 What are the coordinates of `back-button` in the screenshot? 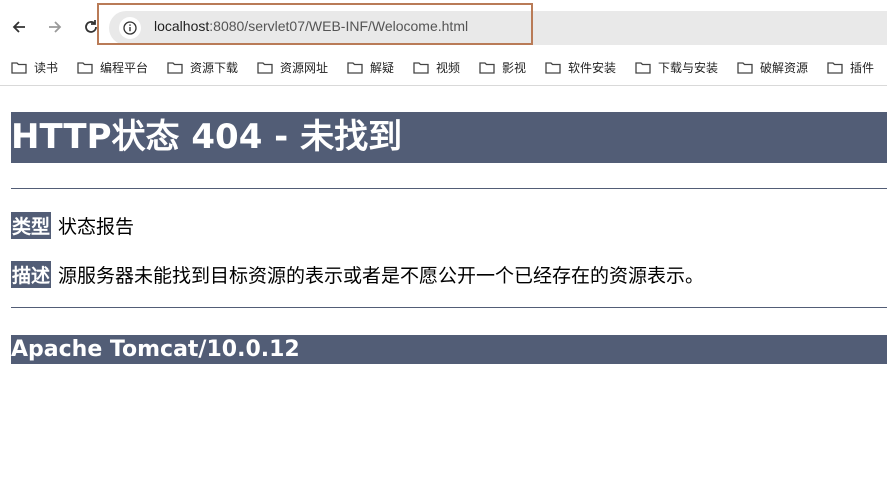 It's located at (19, 27).